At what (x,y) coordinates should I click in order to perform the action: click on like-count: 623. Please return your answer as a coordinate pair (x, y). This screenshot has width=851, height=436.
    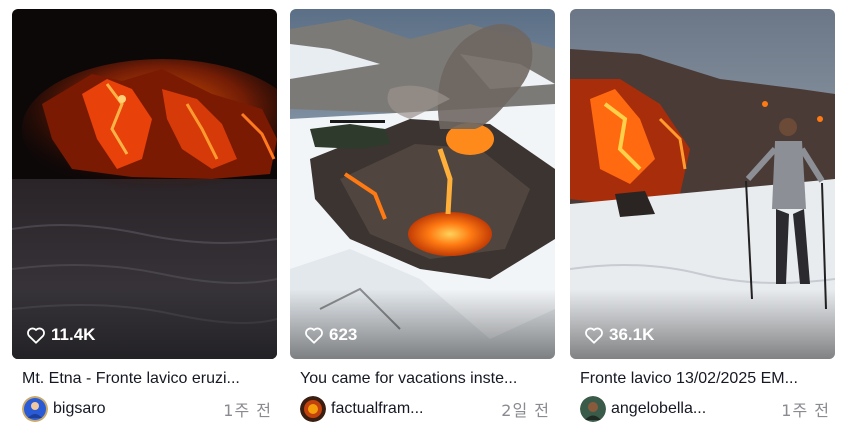
    Looking at the image, I should click on (330, 335).